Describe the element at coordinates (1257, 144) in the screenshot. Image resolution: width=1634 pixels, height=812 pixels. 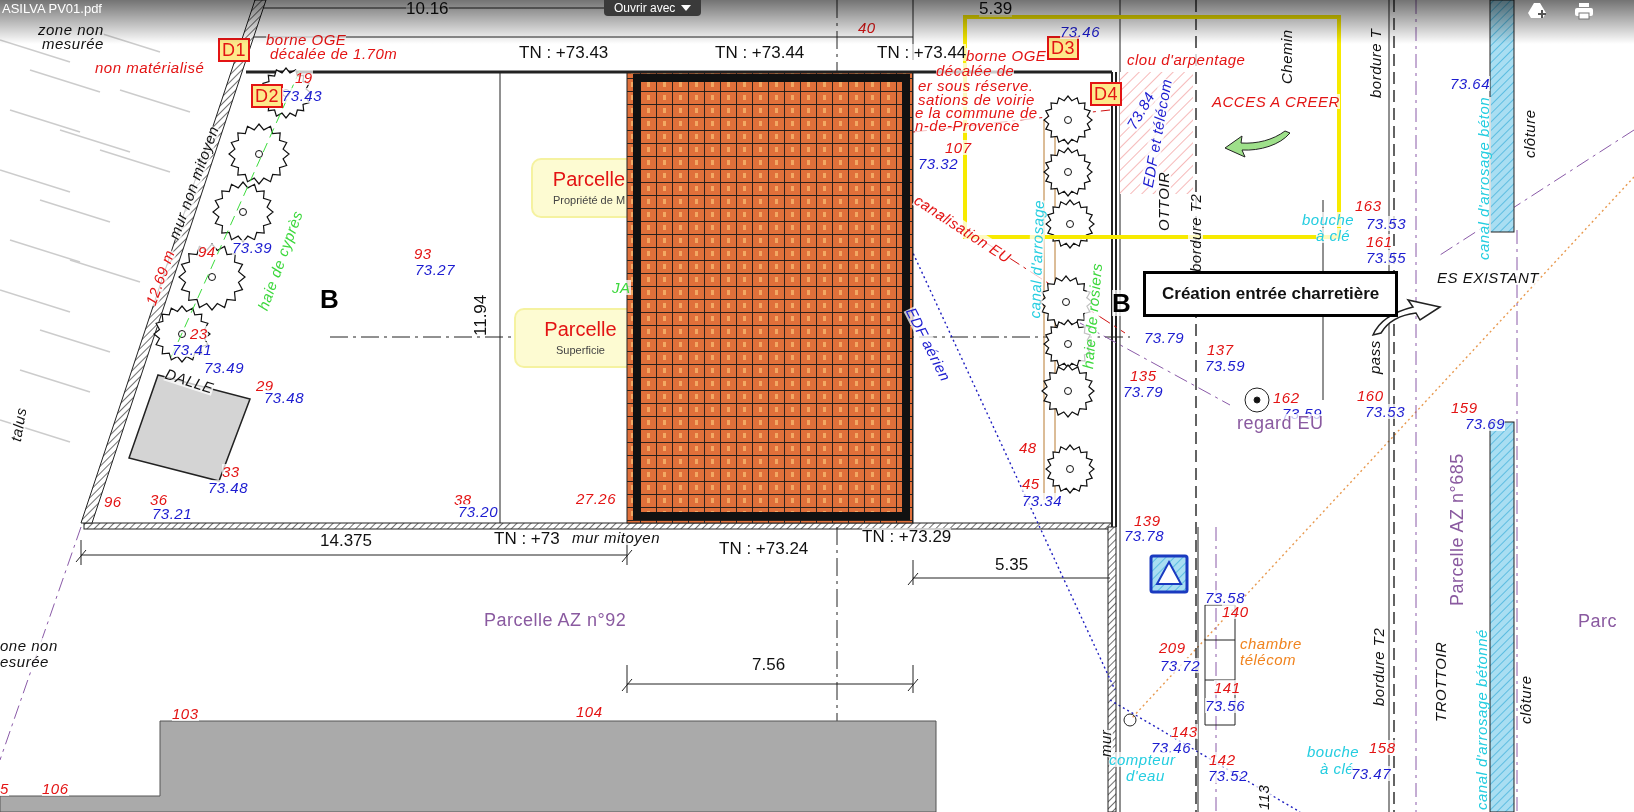
I see `curved-arrow-icon` at that location.